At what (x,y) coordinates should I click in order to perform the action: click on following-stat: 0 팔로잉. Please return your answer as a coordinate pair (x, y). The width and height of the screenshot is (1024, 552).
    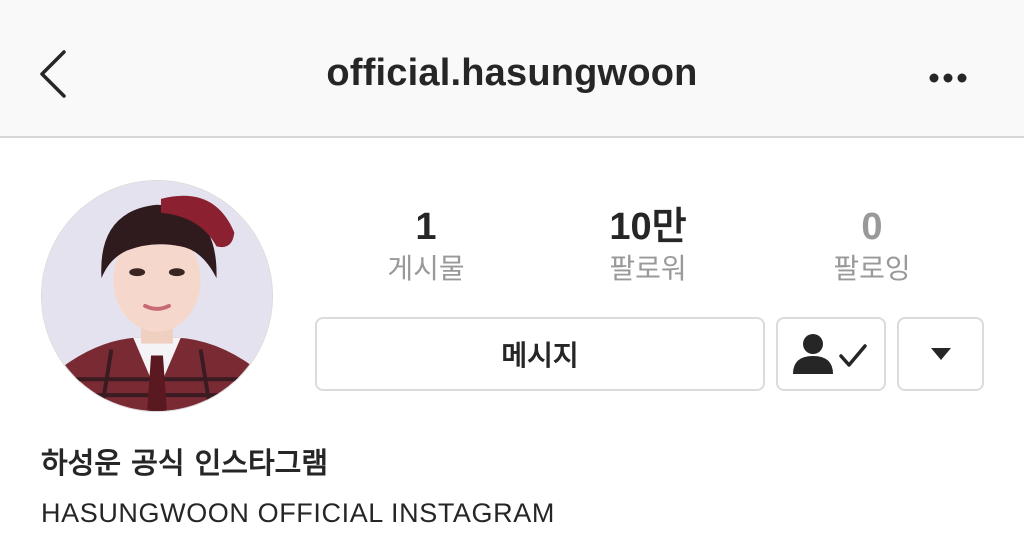
    Looking at the image, I should click on (872, 246).